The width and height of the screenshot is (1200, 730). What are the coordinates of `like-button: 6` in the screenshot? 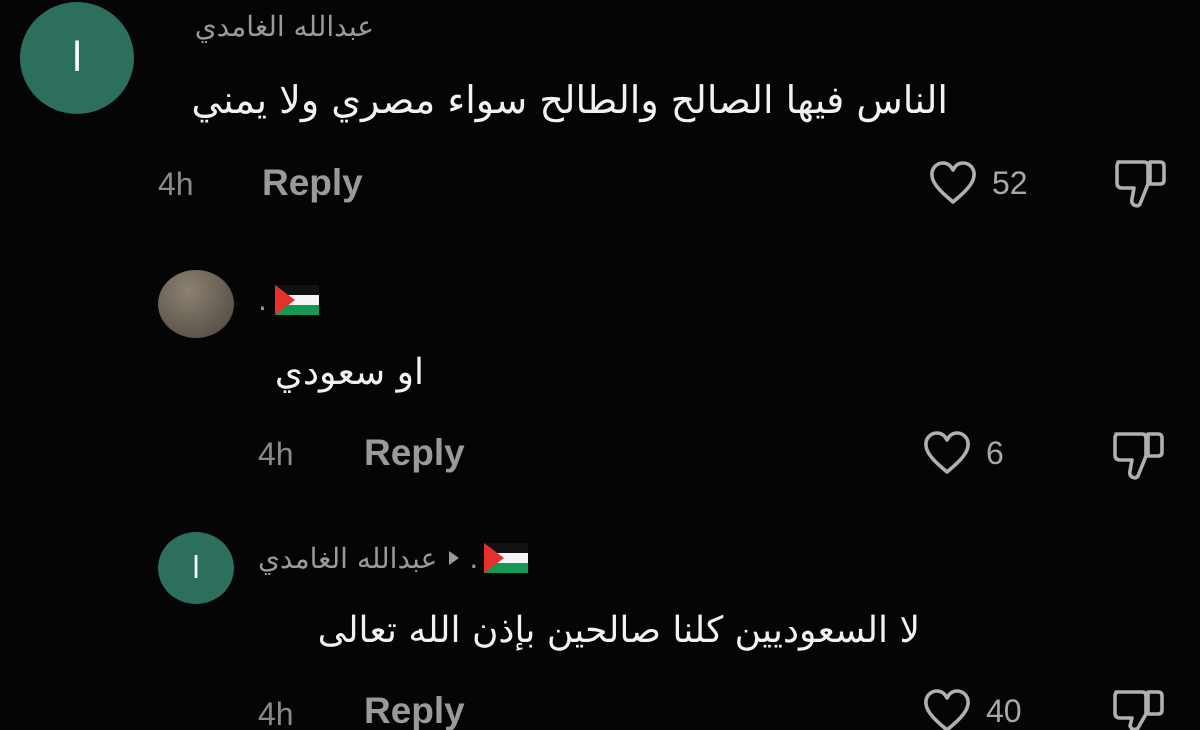 It's located at (963, 453).